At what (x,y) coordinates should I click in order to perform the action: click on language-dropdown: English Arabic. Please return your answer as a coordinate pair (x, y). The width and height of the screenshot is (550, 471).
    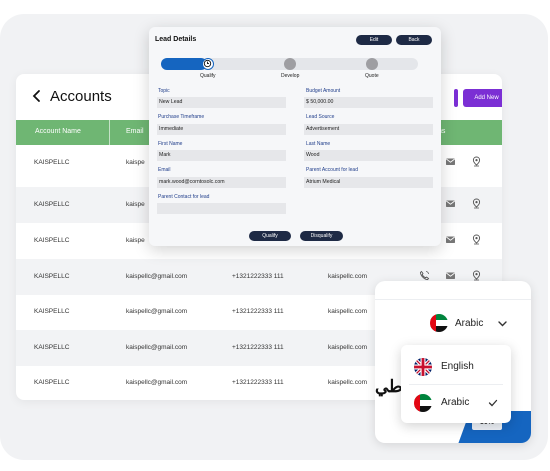
    Looking at the image, I should click on (456, 384).